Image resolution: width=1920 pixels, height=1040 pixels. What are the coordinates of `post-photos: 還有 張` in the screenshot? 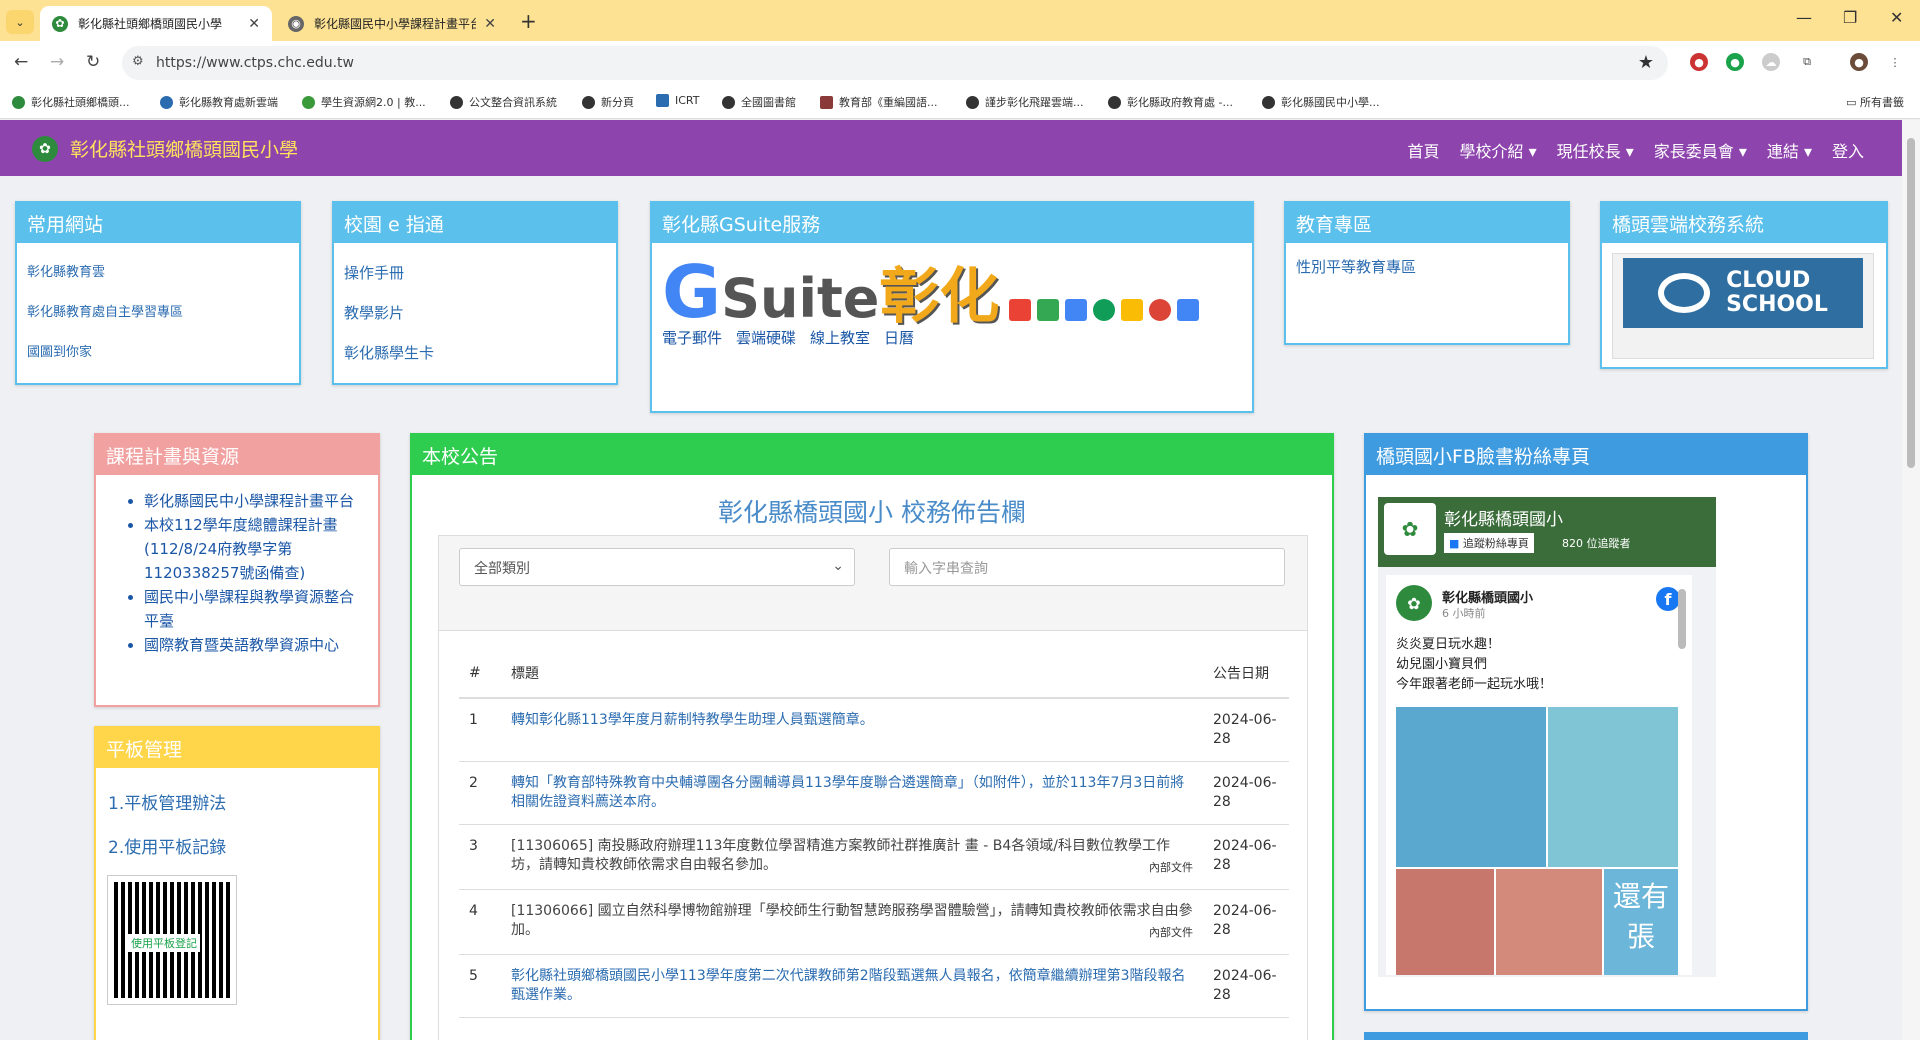 It's located at (1537, 841).